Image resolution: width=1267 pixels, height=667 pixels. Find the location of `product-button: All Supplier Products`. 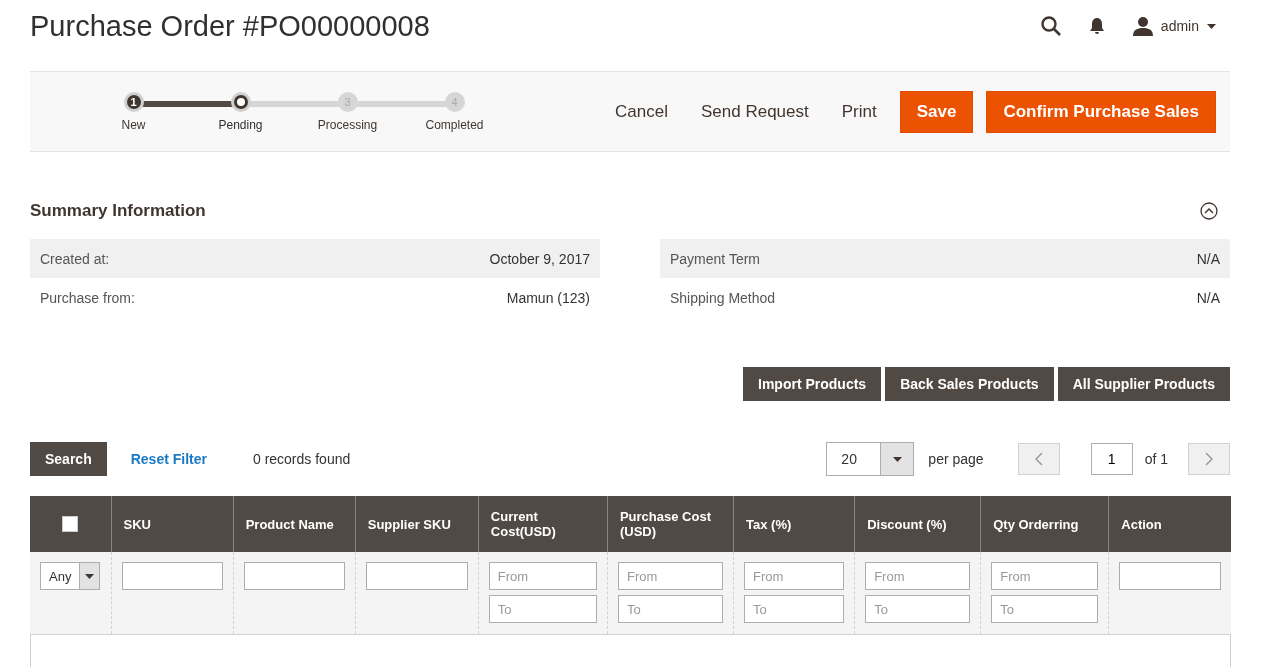

product-button: All Supplier Products is located at coordinates (1143, 384).